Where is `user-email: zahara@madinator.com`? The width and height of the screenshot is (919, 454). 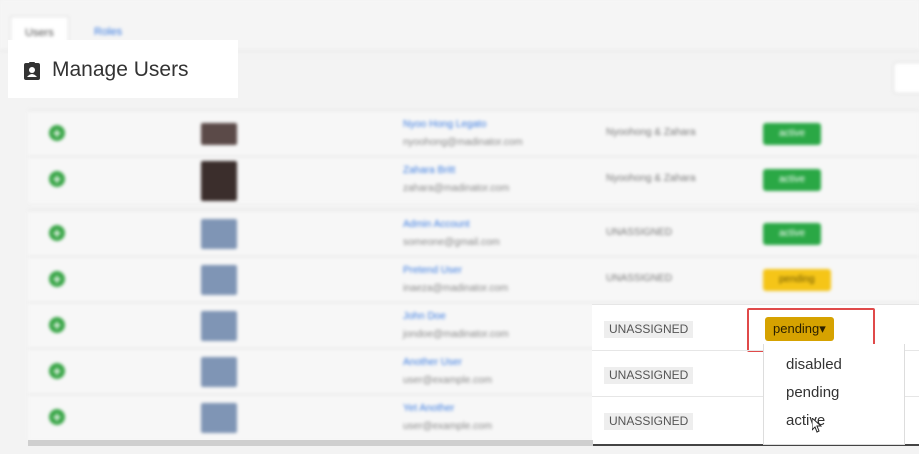
user-email: zahara@madinator.com is located at coordinates (456, 188).